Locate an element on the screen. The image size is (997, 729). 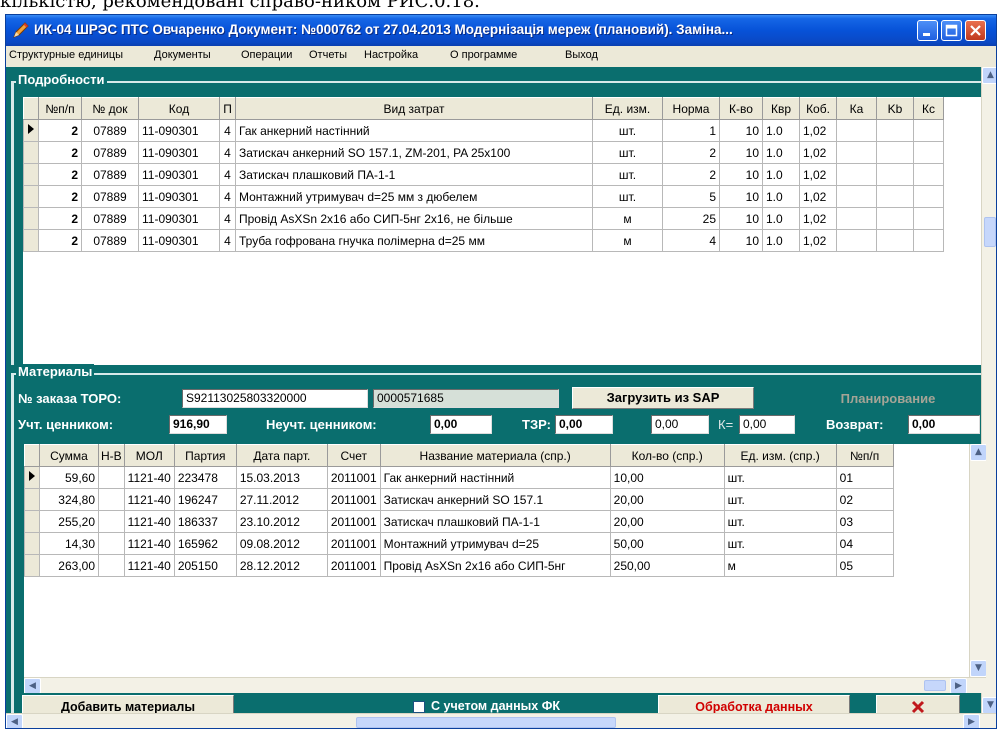
order-number-field: S92113025803320000 is located at coordinates (275, 398).